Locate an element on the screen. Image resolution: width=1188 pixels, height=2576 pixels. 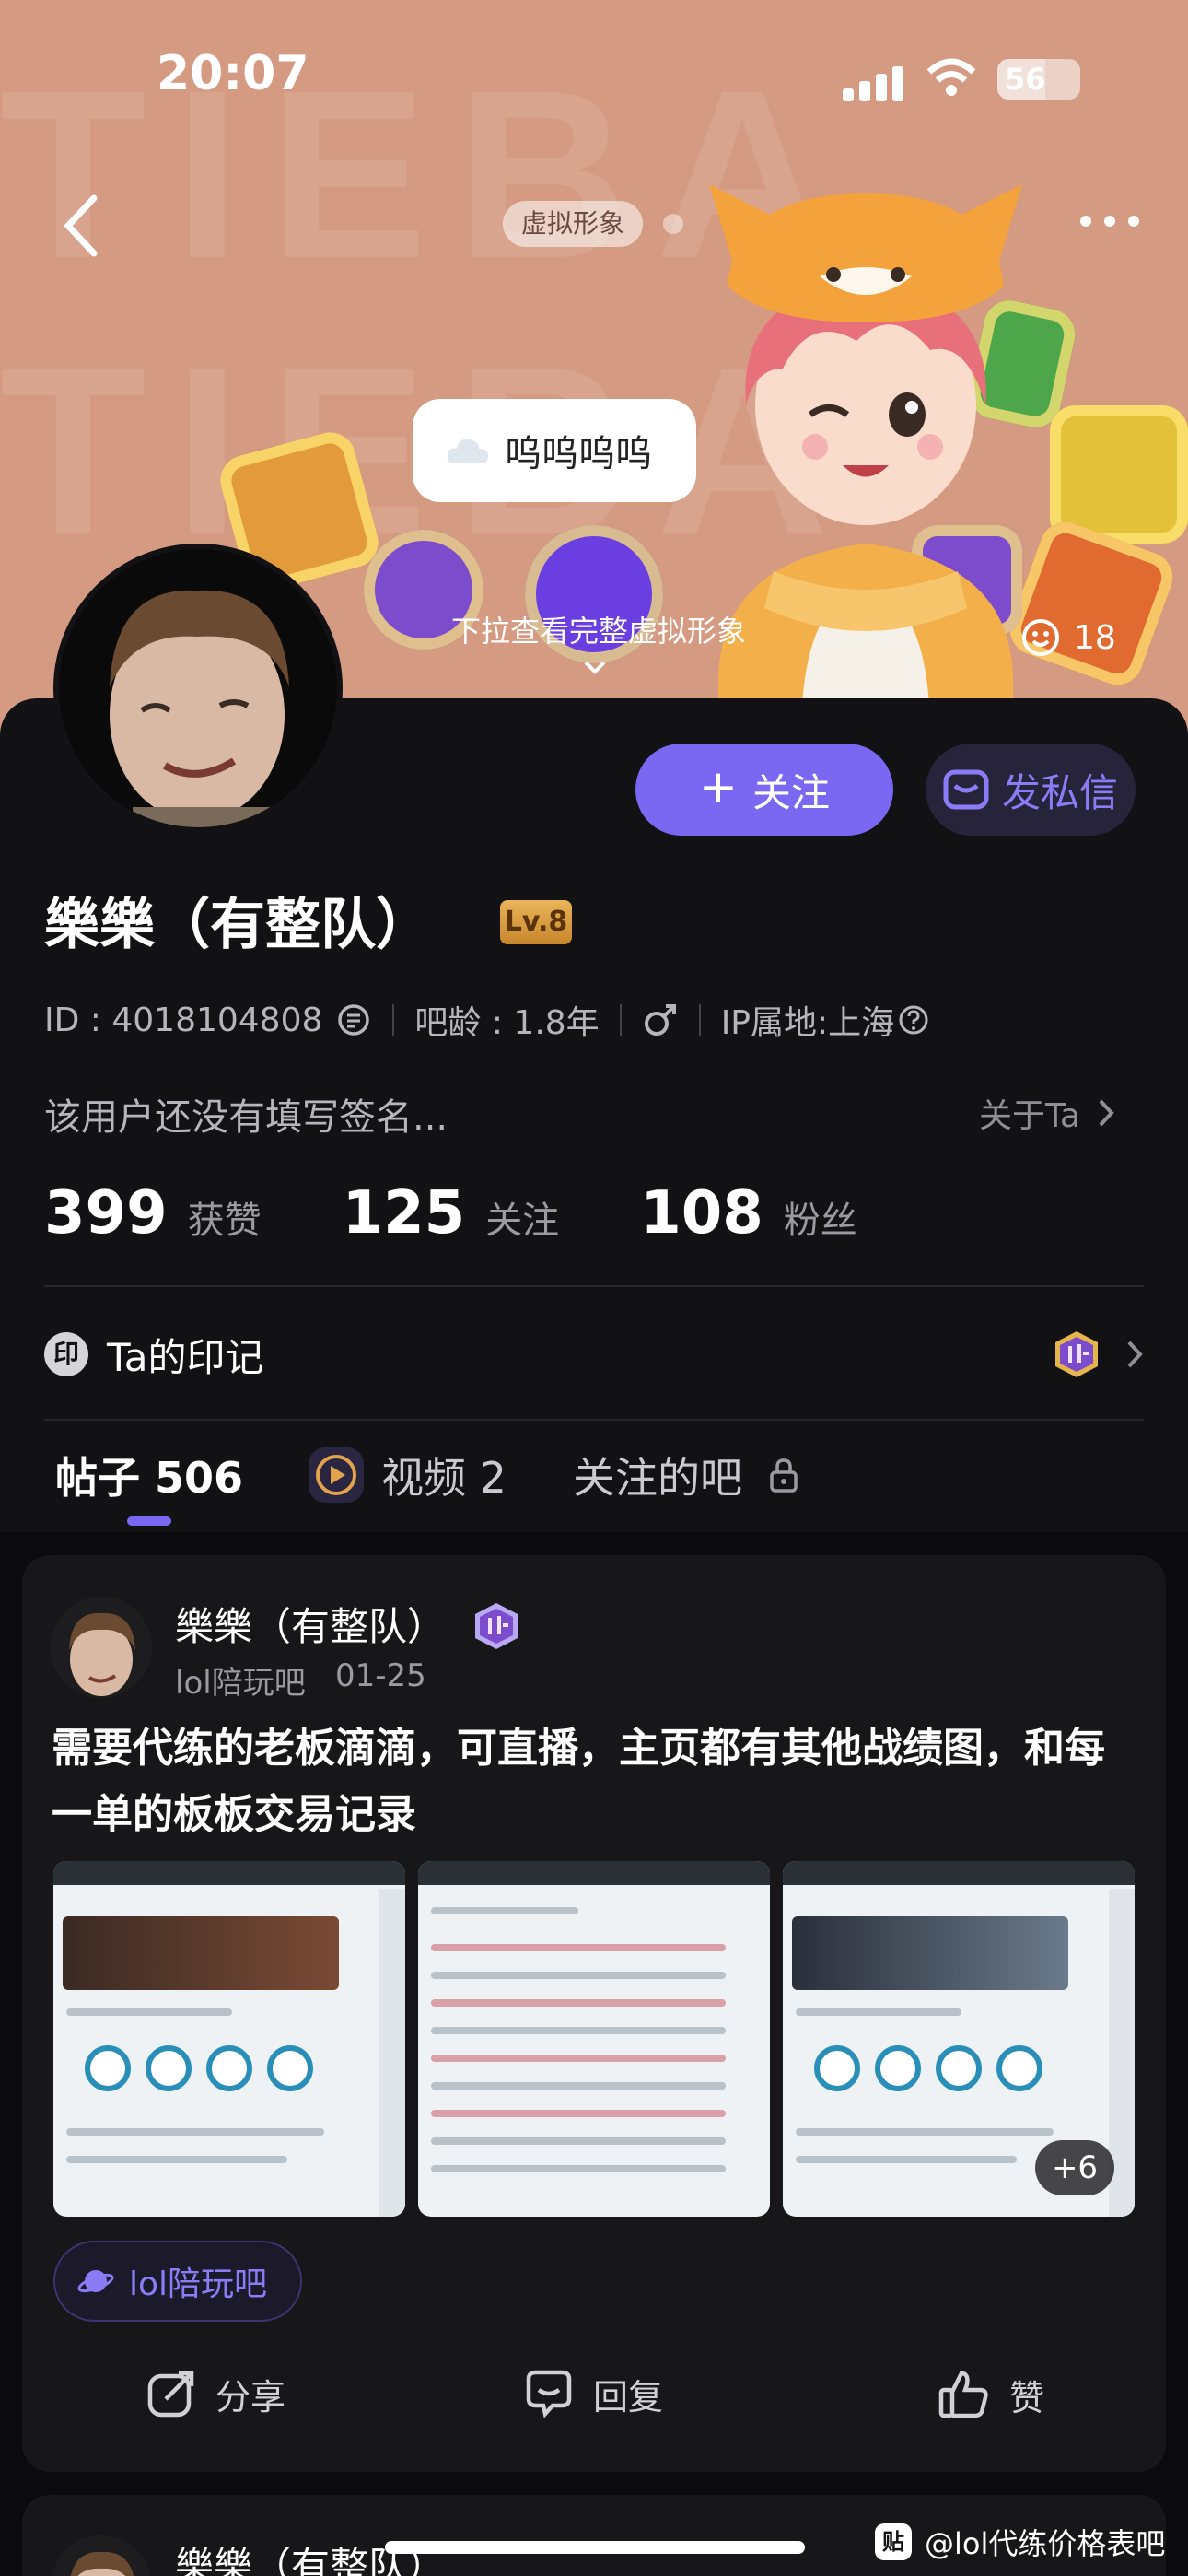
user-info-row: ID : 4018104808 吧龄 : 1.8年 IP属地:上海 is located at coordinates (486, 1020).